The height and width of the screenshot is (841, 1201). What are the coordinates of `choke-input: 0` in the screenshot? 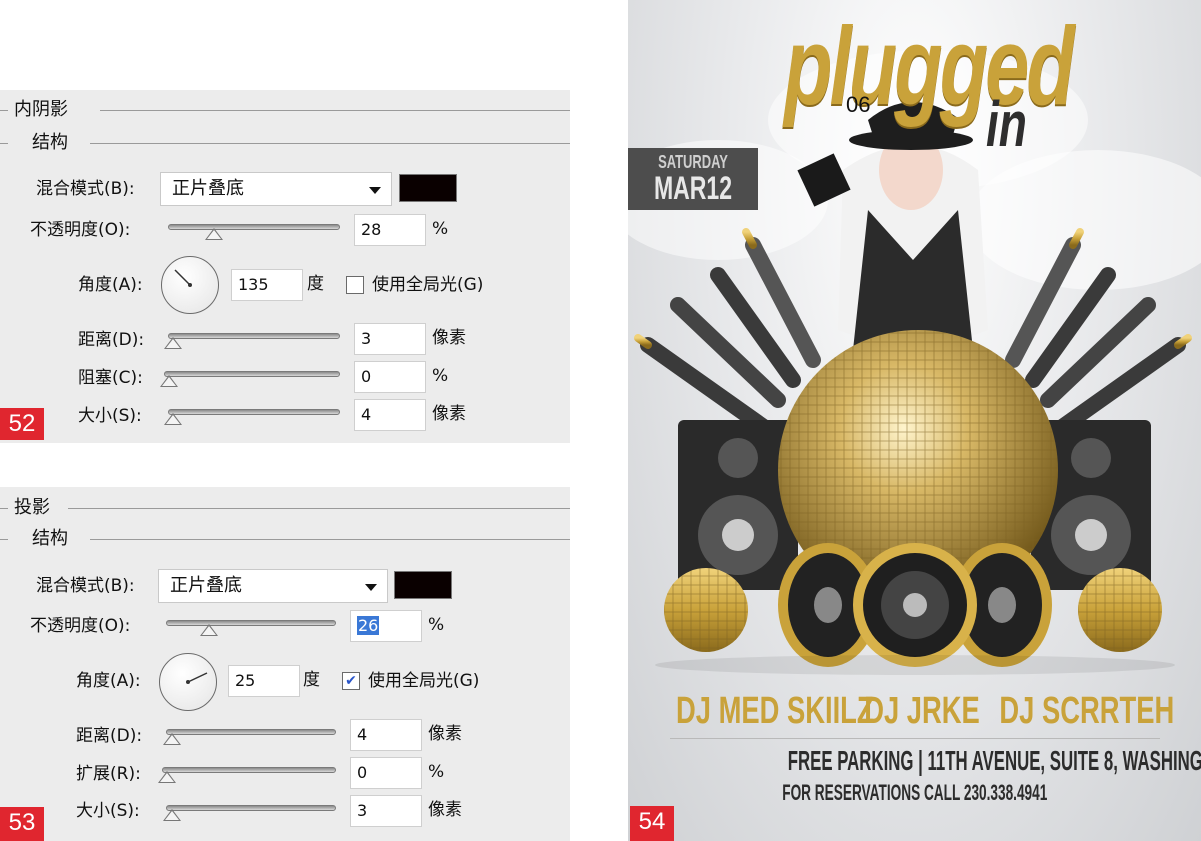 It's located at (390, 377).